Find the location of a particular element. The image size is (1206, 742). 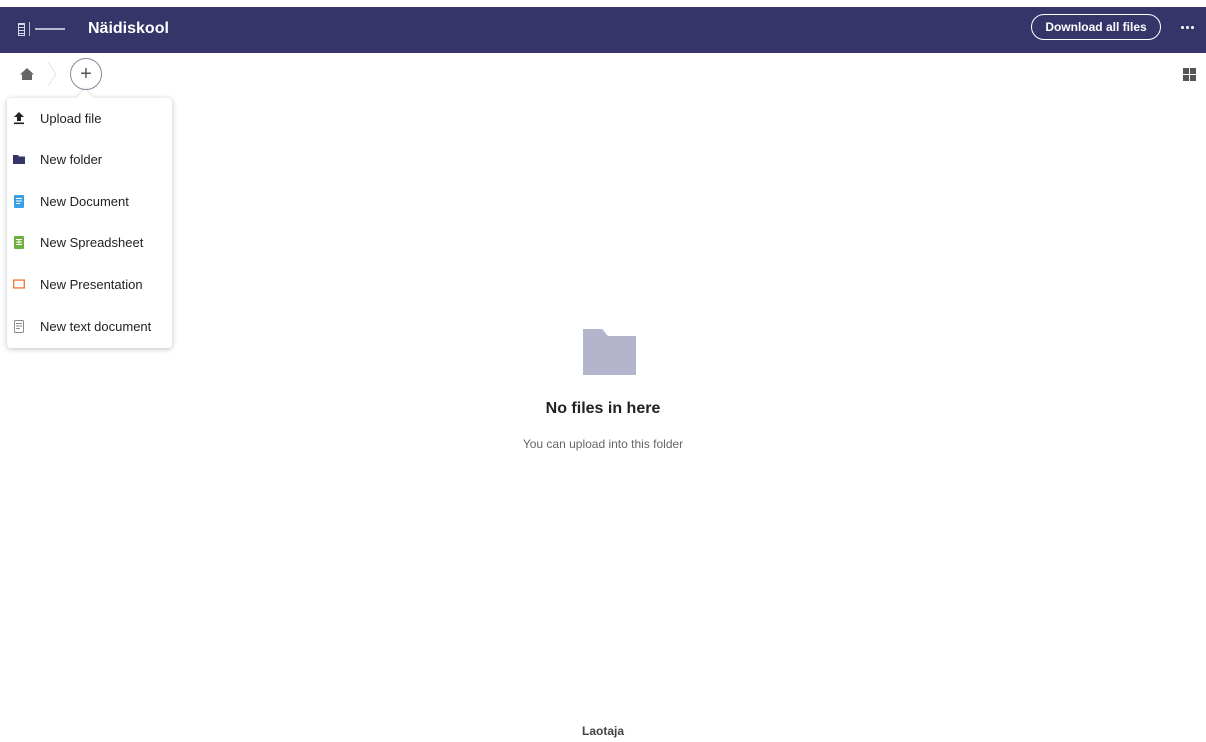

site-logo is located at coordinates (45, 29).